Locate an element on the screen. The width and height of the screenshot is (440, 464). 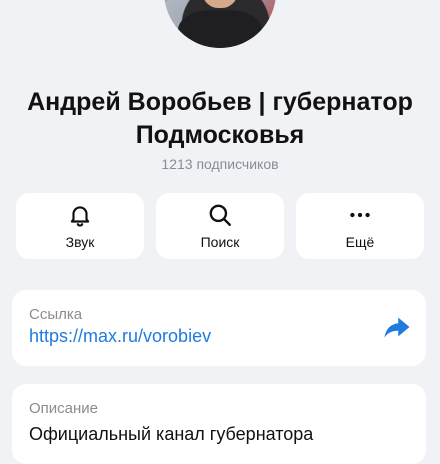
description-text: Официальный канал губернатора is located at coordinates (171, 434).